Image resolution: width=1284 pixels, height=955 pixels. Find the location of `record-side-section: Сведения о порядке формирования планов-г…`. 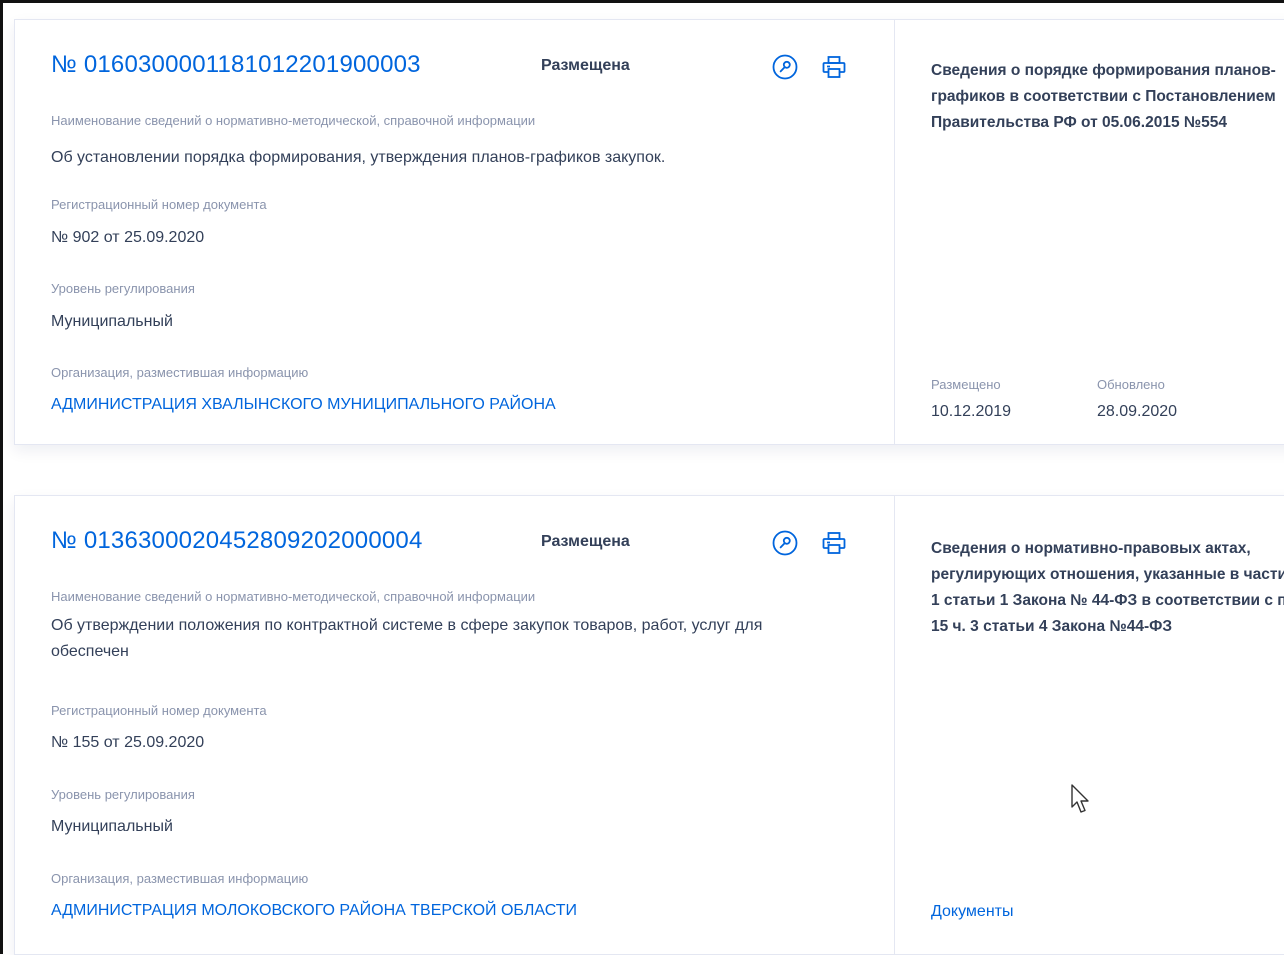

record-side-section: Сведения о порядке формирования планов-г… is located at coordinates (1089, 232).